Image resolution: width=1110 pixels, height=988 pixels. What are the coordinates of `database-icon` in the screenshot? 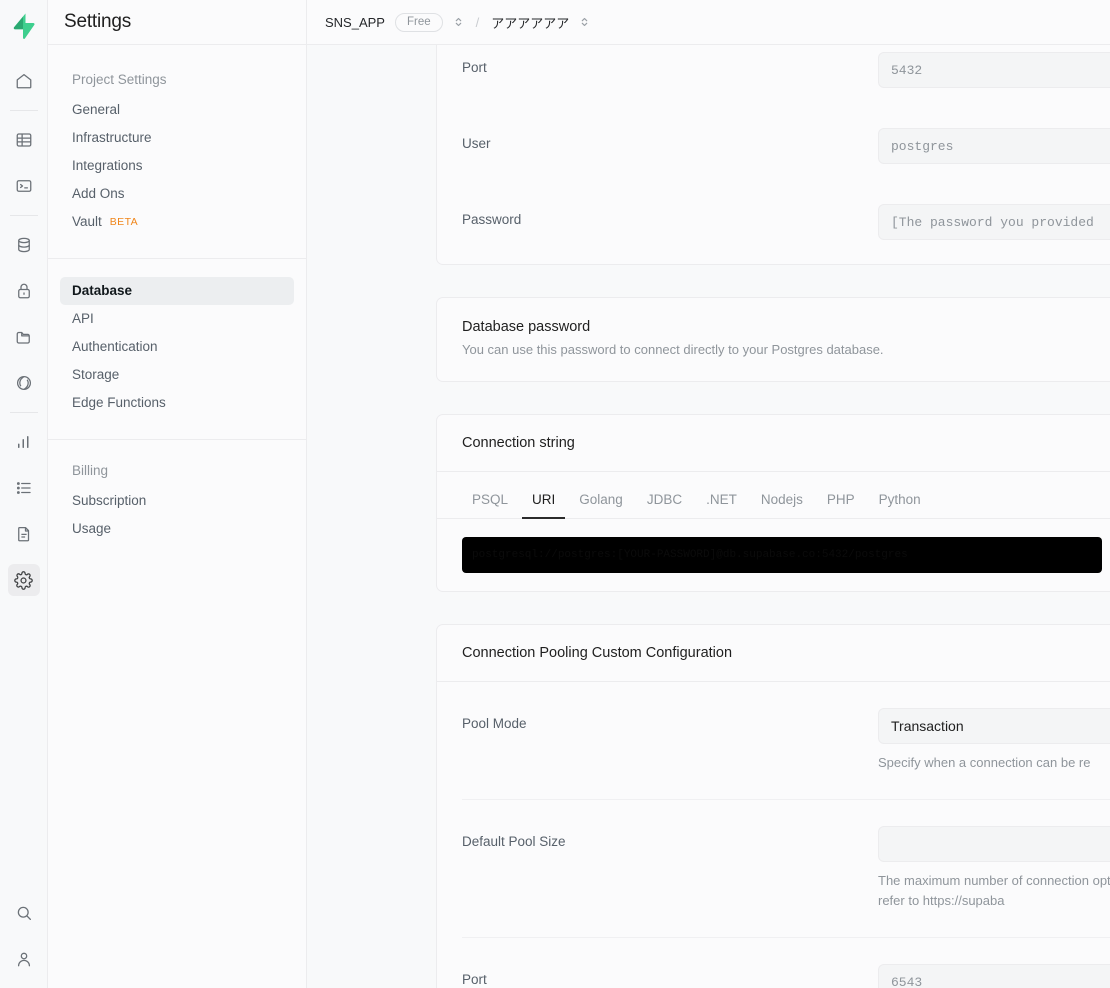 It's located at (24, 245).